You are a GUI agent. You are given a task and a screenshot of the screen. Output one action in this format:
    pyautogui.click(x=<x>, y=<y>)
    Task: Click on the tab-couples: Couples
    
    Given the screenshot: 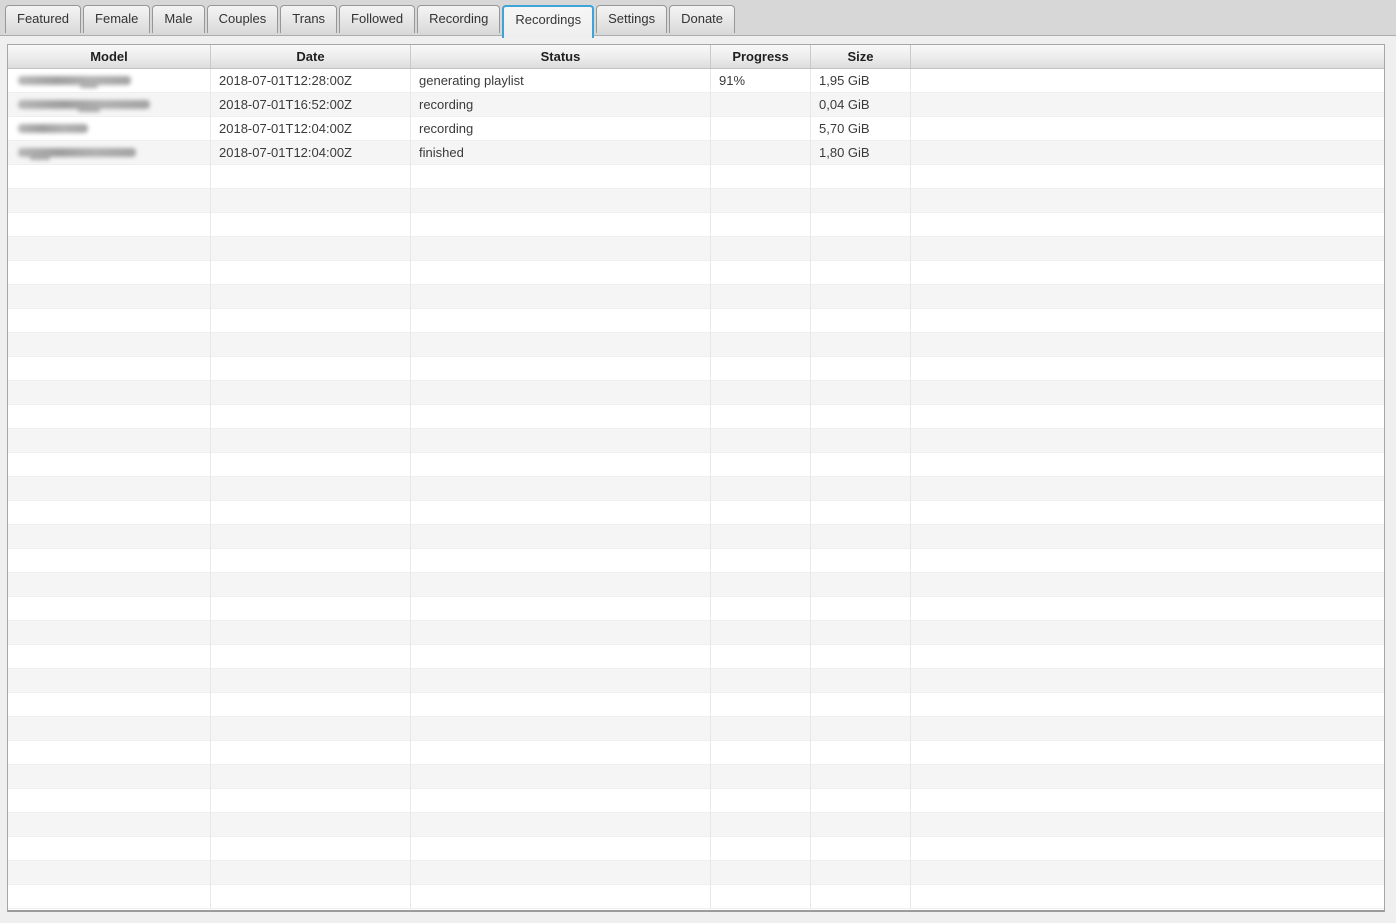 What is the action you would take?
    pyautogui.click(x=242, y=19)
    